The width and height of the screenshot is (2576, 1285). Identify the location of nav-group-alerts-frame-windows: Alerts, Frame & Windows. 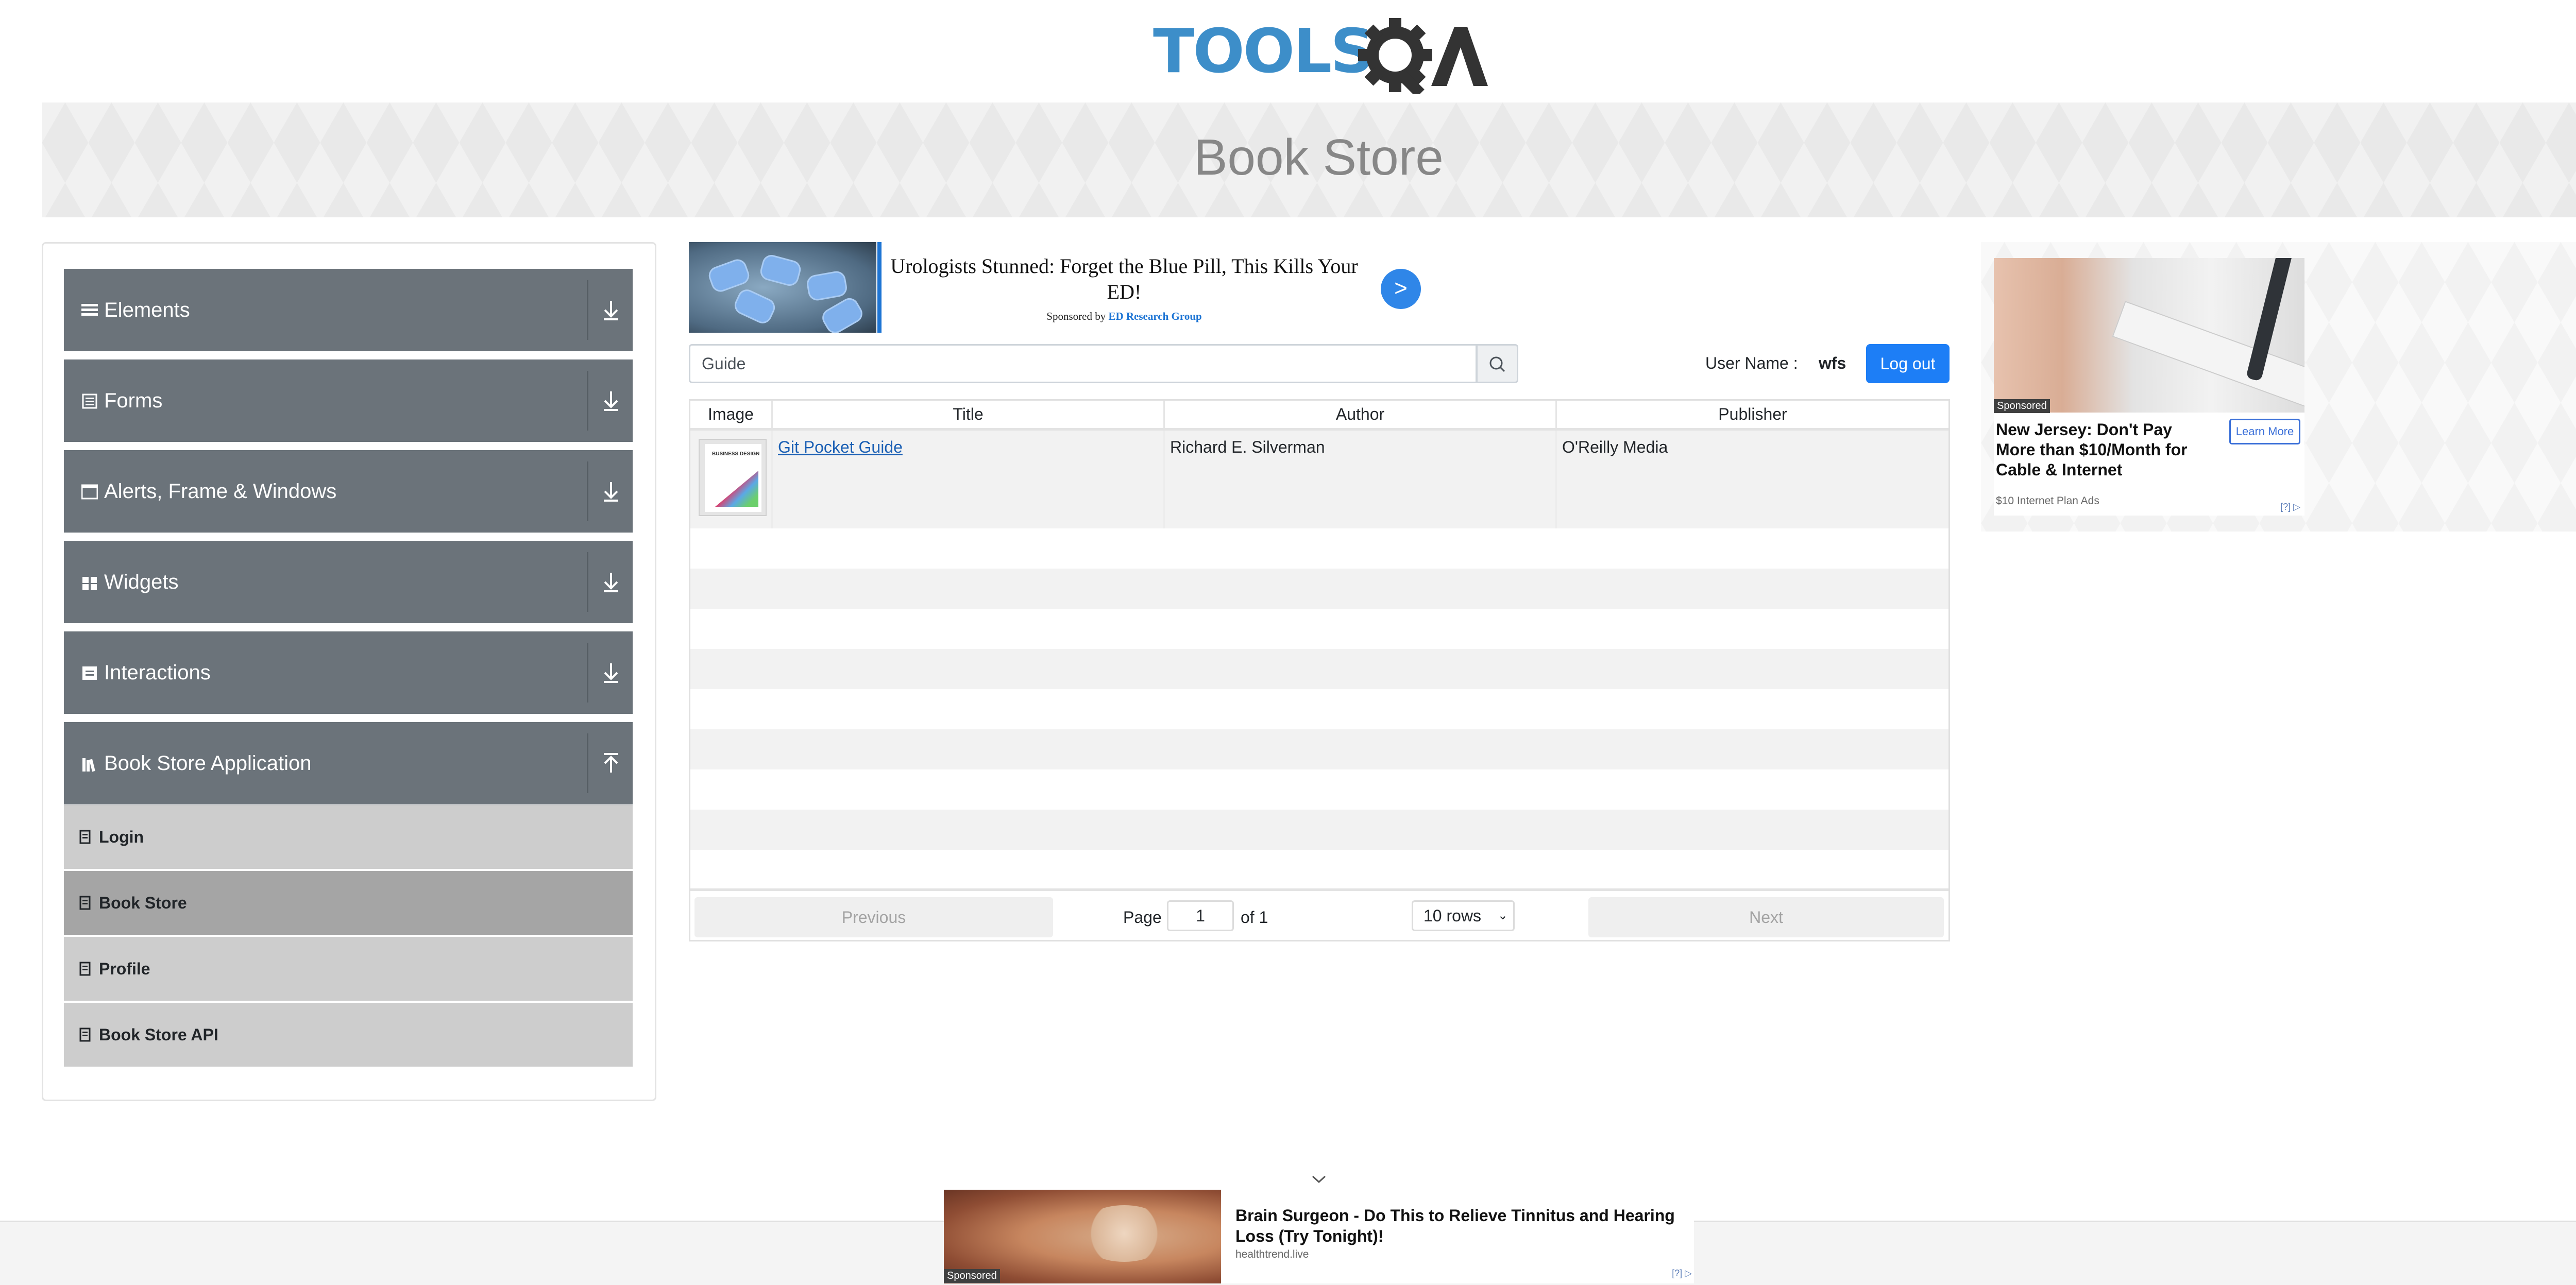
(348, 491).